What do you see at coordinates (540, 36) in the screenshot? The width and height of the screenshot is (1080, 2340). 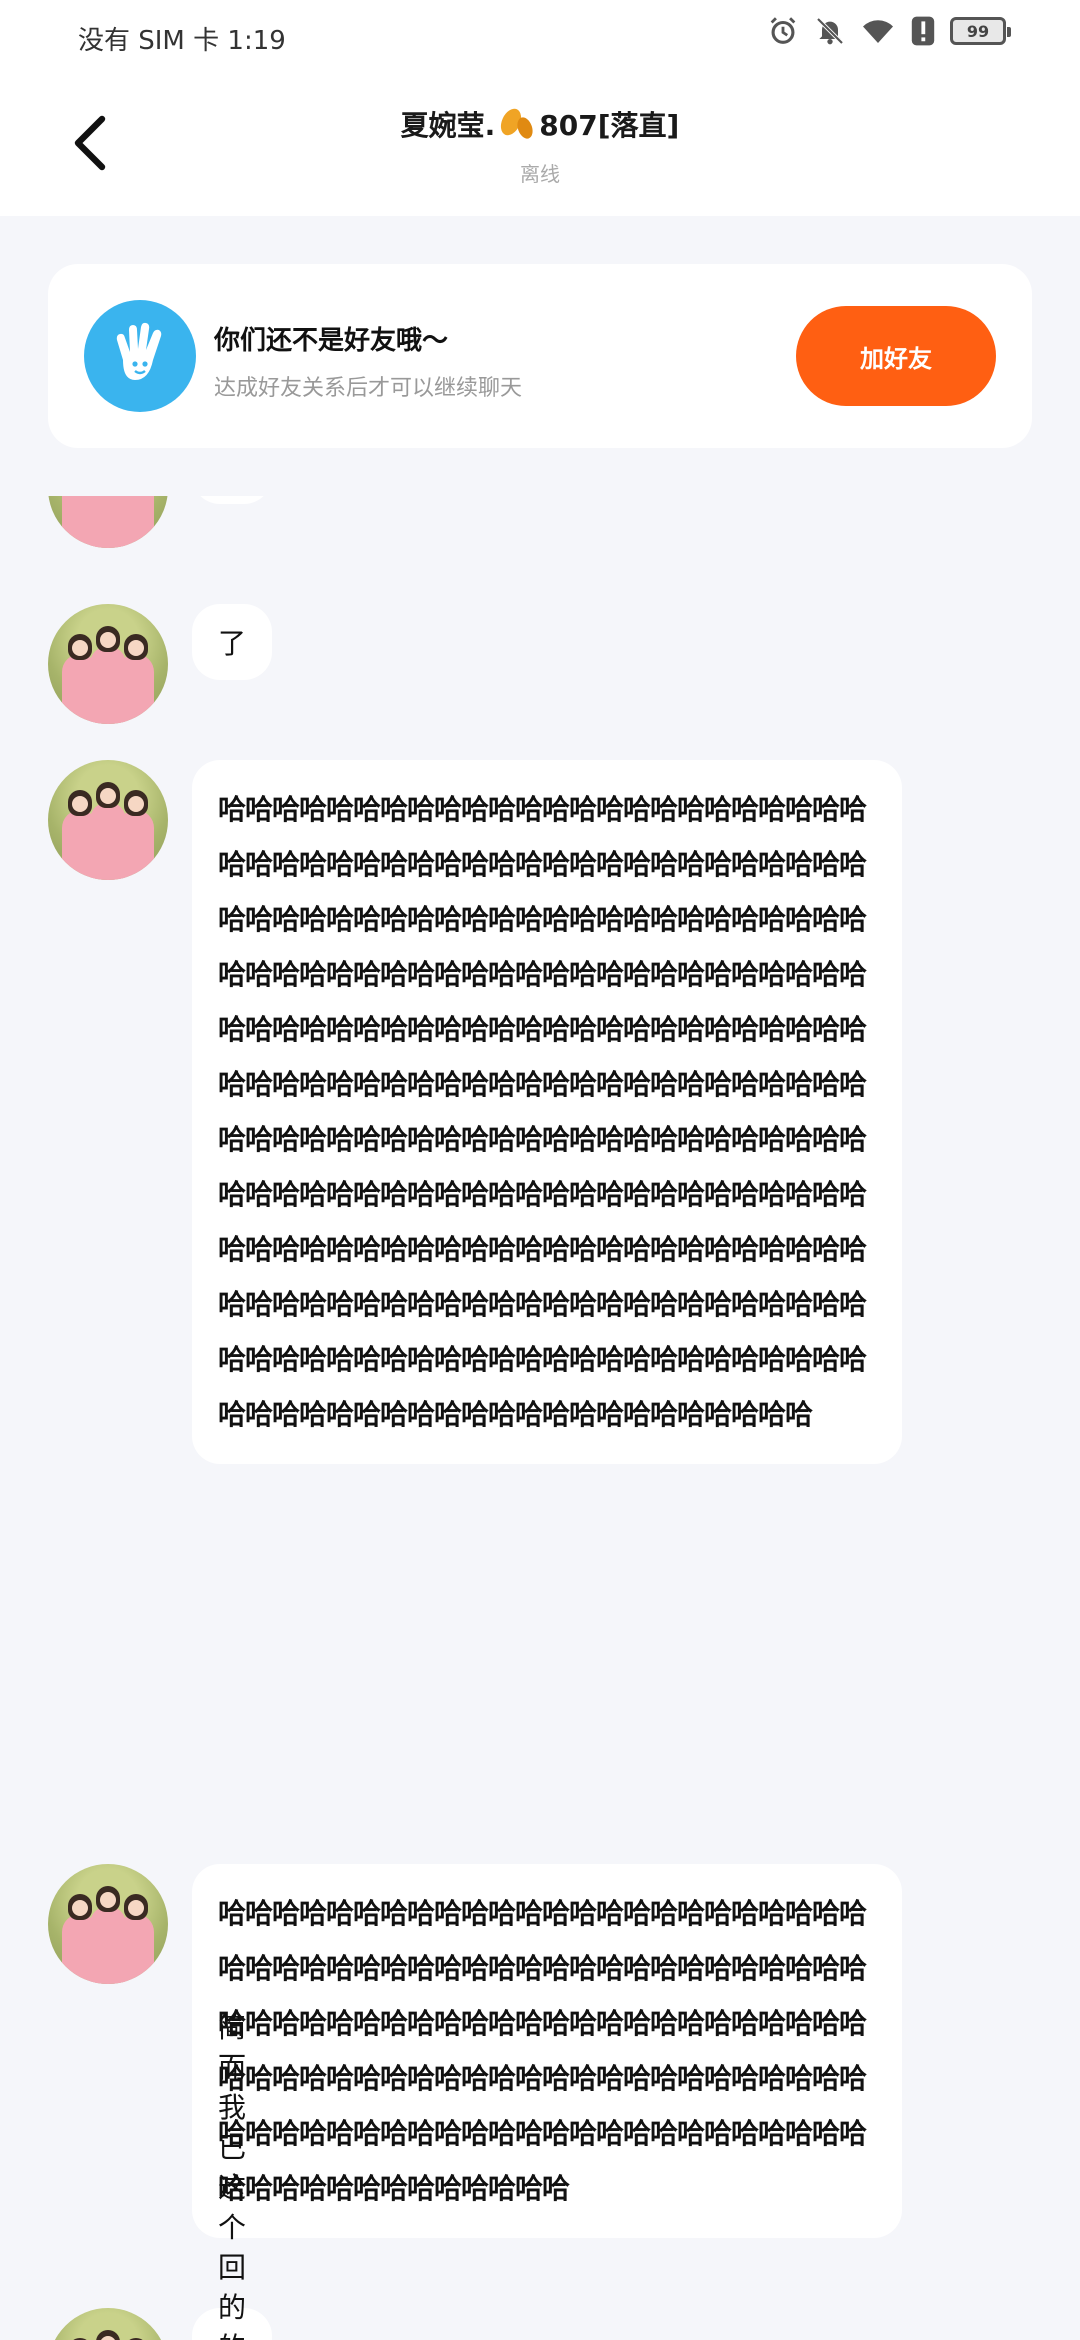 I see `status-bar: 没有 SIM 卡 1:19 99` at bounding box center [540, 36].